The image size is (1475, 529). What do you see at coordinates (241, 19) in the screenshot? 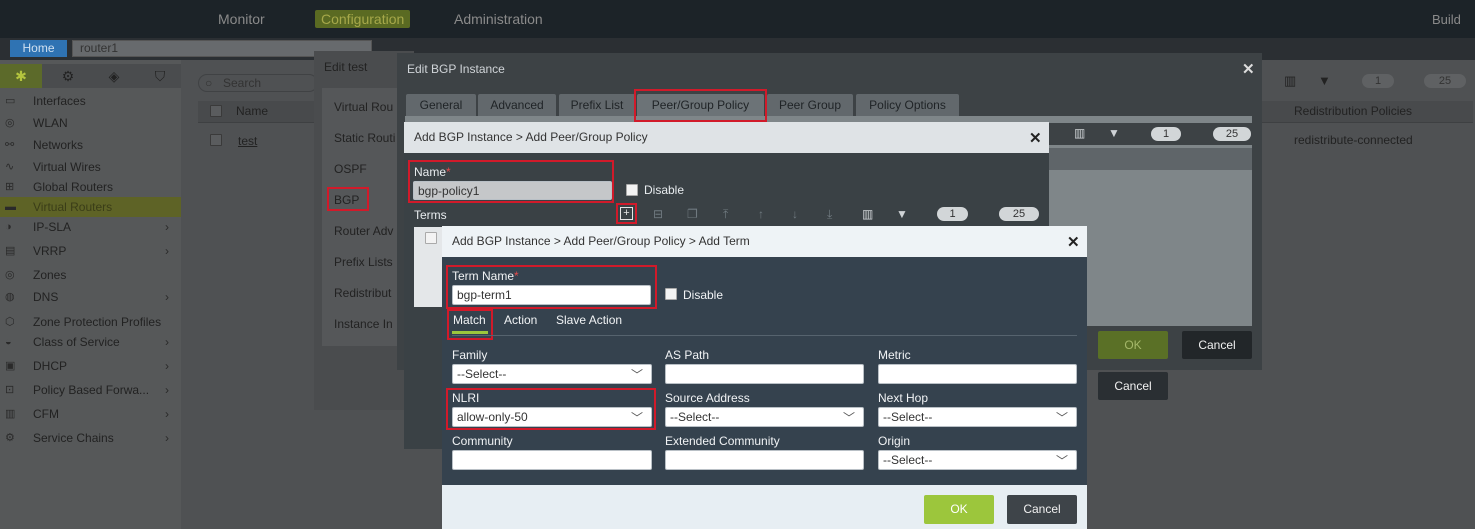
I see `nav-monitor: Monitor` at bounding box center [241, 19].